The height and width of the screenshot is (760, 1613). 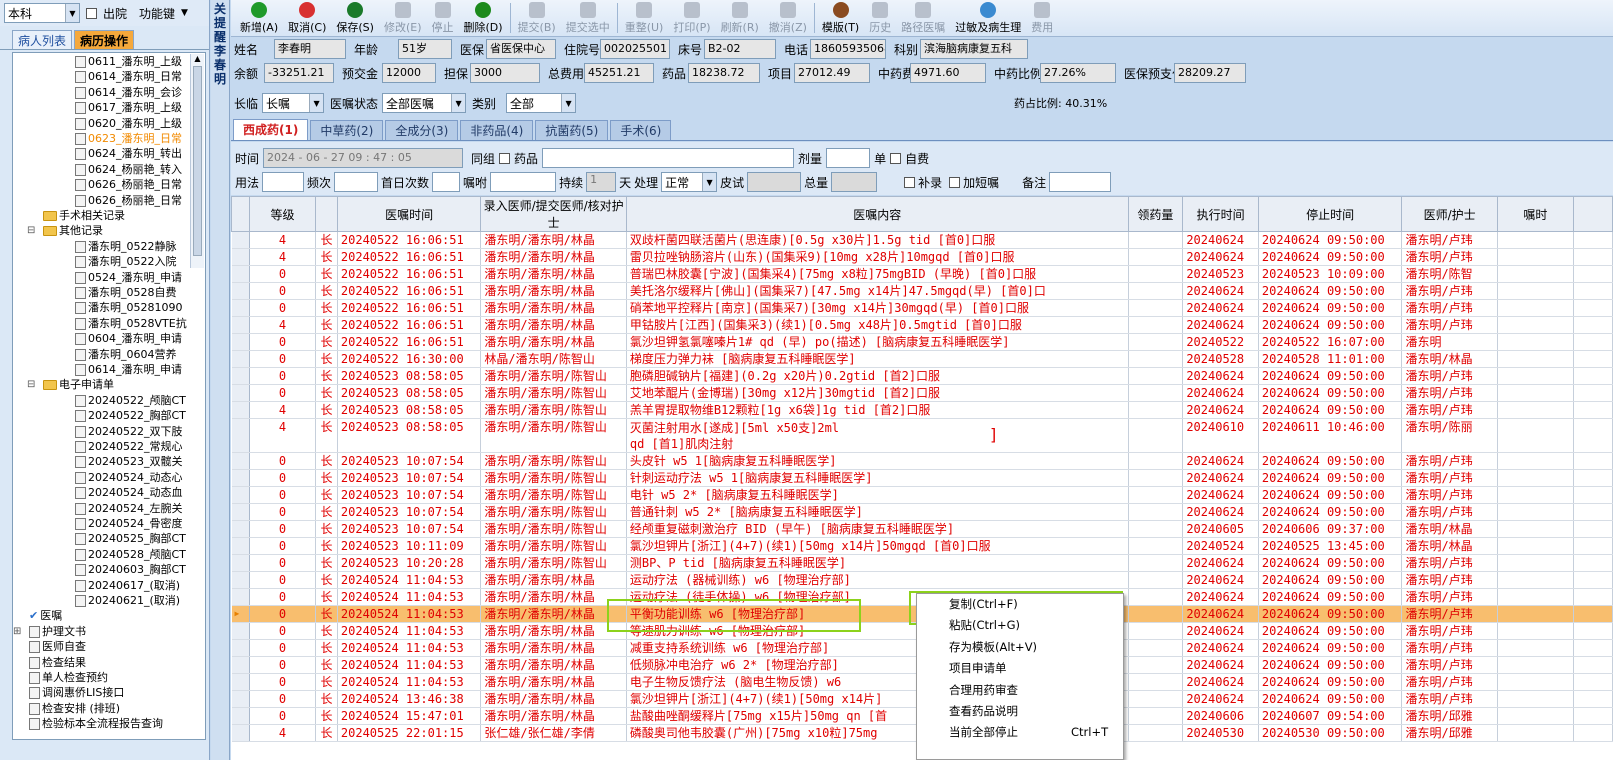 I want to click on tree-node: 0623_潘东明_日常, so click(x=128, y=139).